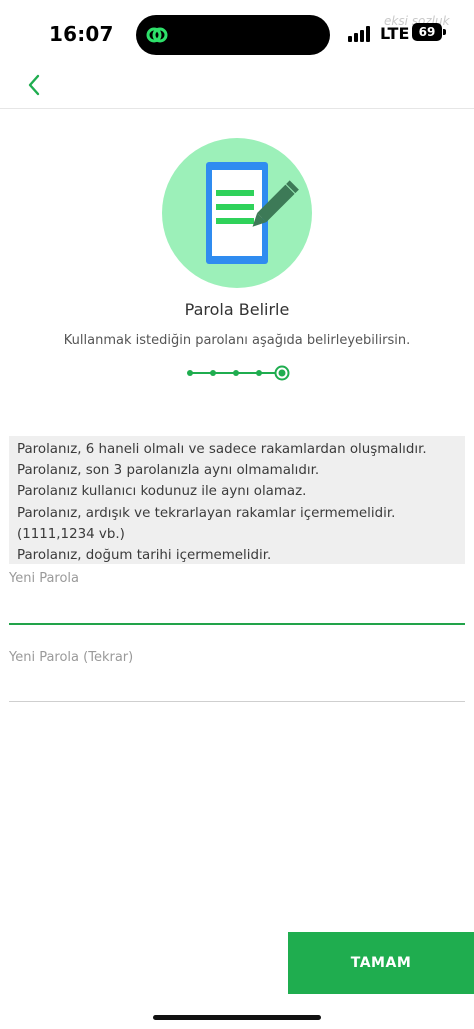  I want to click on new-password-label: Yeni Parola, so click(44, 578).